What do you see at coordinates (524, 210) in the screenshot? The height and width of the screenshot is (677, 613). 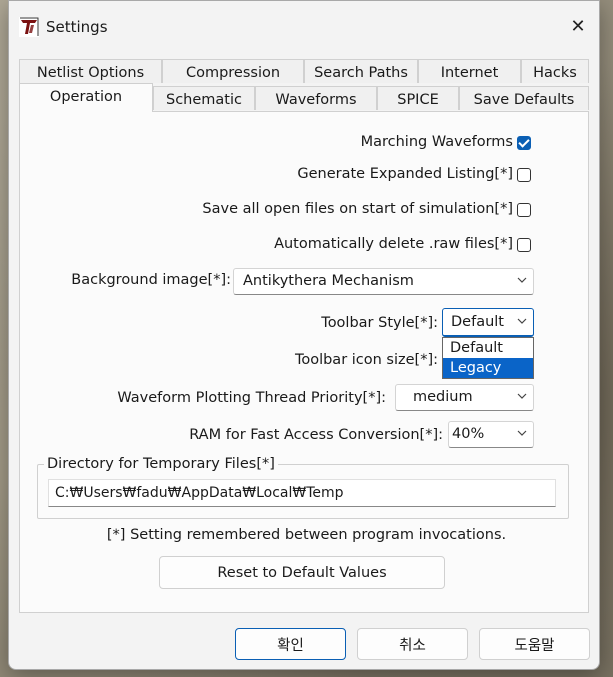 I see `save-open-files-checkbox` at bounding box center [524, 210].